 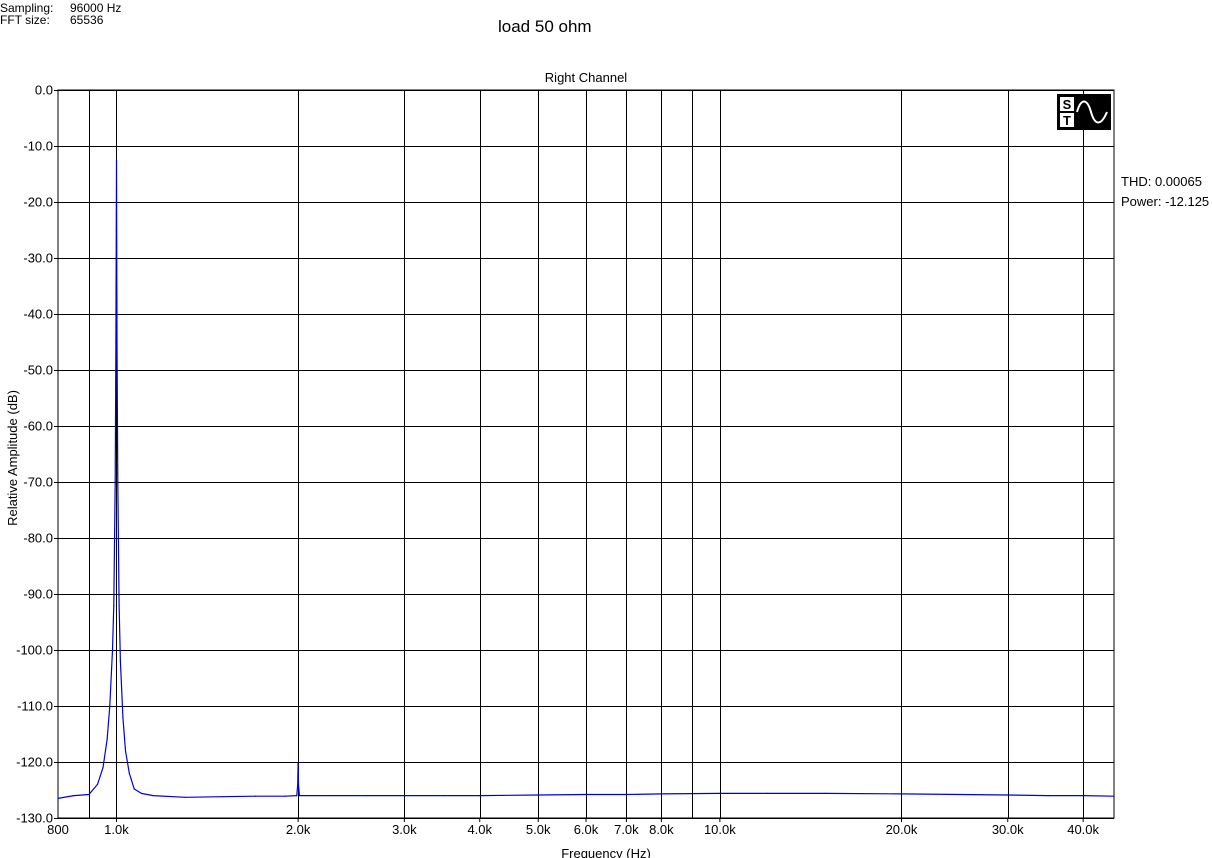 What do you see at coordinates (479, 829) in the screenshot?
I see `x-tick-label: 4.0k` at bounding box center [479, 829].